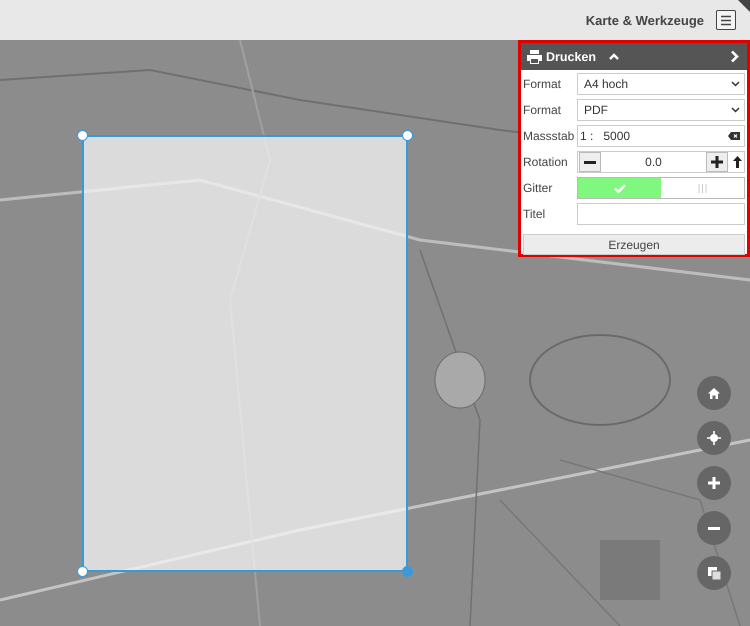 This screenshot has width=750, height=626. I want to click on select-field: PDF, so click(661, 110).